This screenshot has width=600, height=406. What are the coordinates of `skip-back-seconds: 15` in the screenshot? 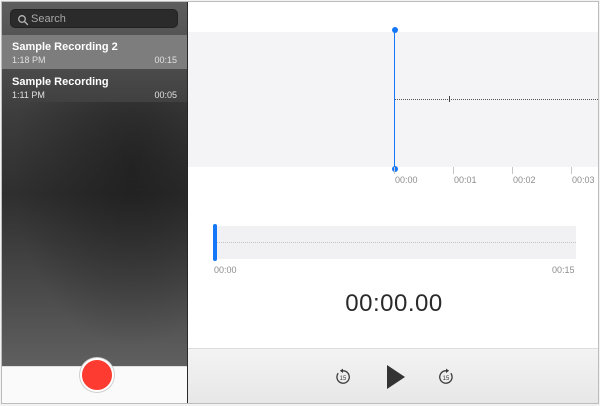 It's located at (343, 379).